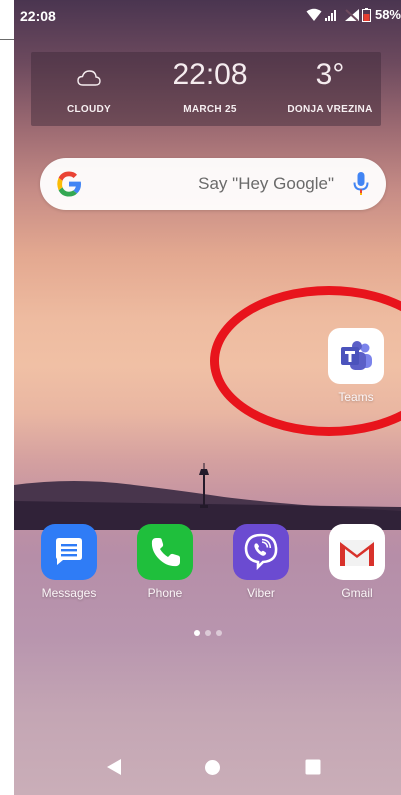 Image resolution: width=401 pixels, height=795 pixels. Describe the element at coordinates (387, 14) in the screenshot. I see `battery-percent: 58%` at that location.